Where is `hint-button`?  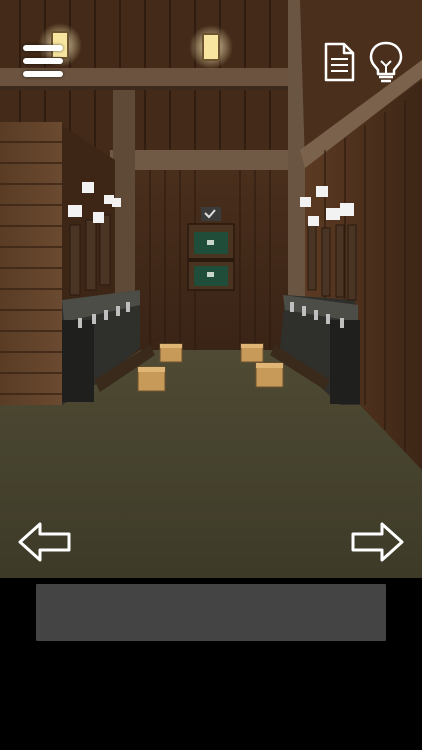 hint-button is located at coordinates (386, 62).